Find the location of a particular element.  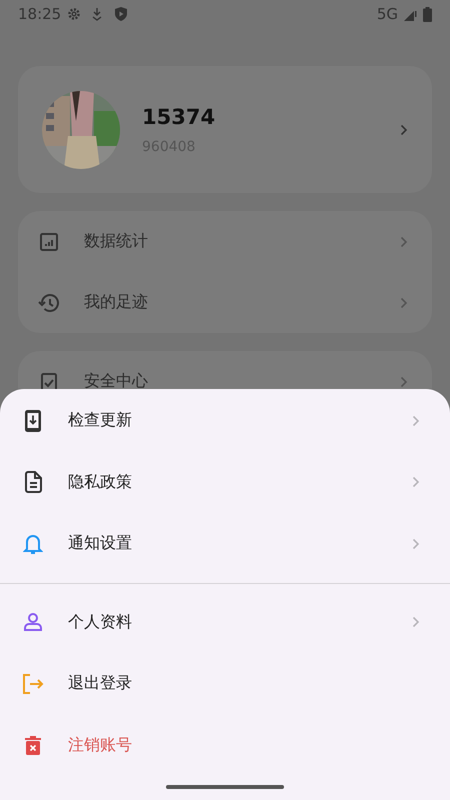

document-icon is located at coordinates (33, 482).